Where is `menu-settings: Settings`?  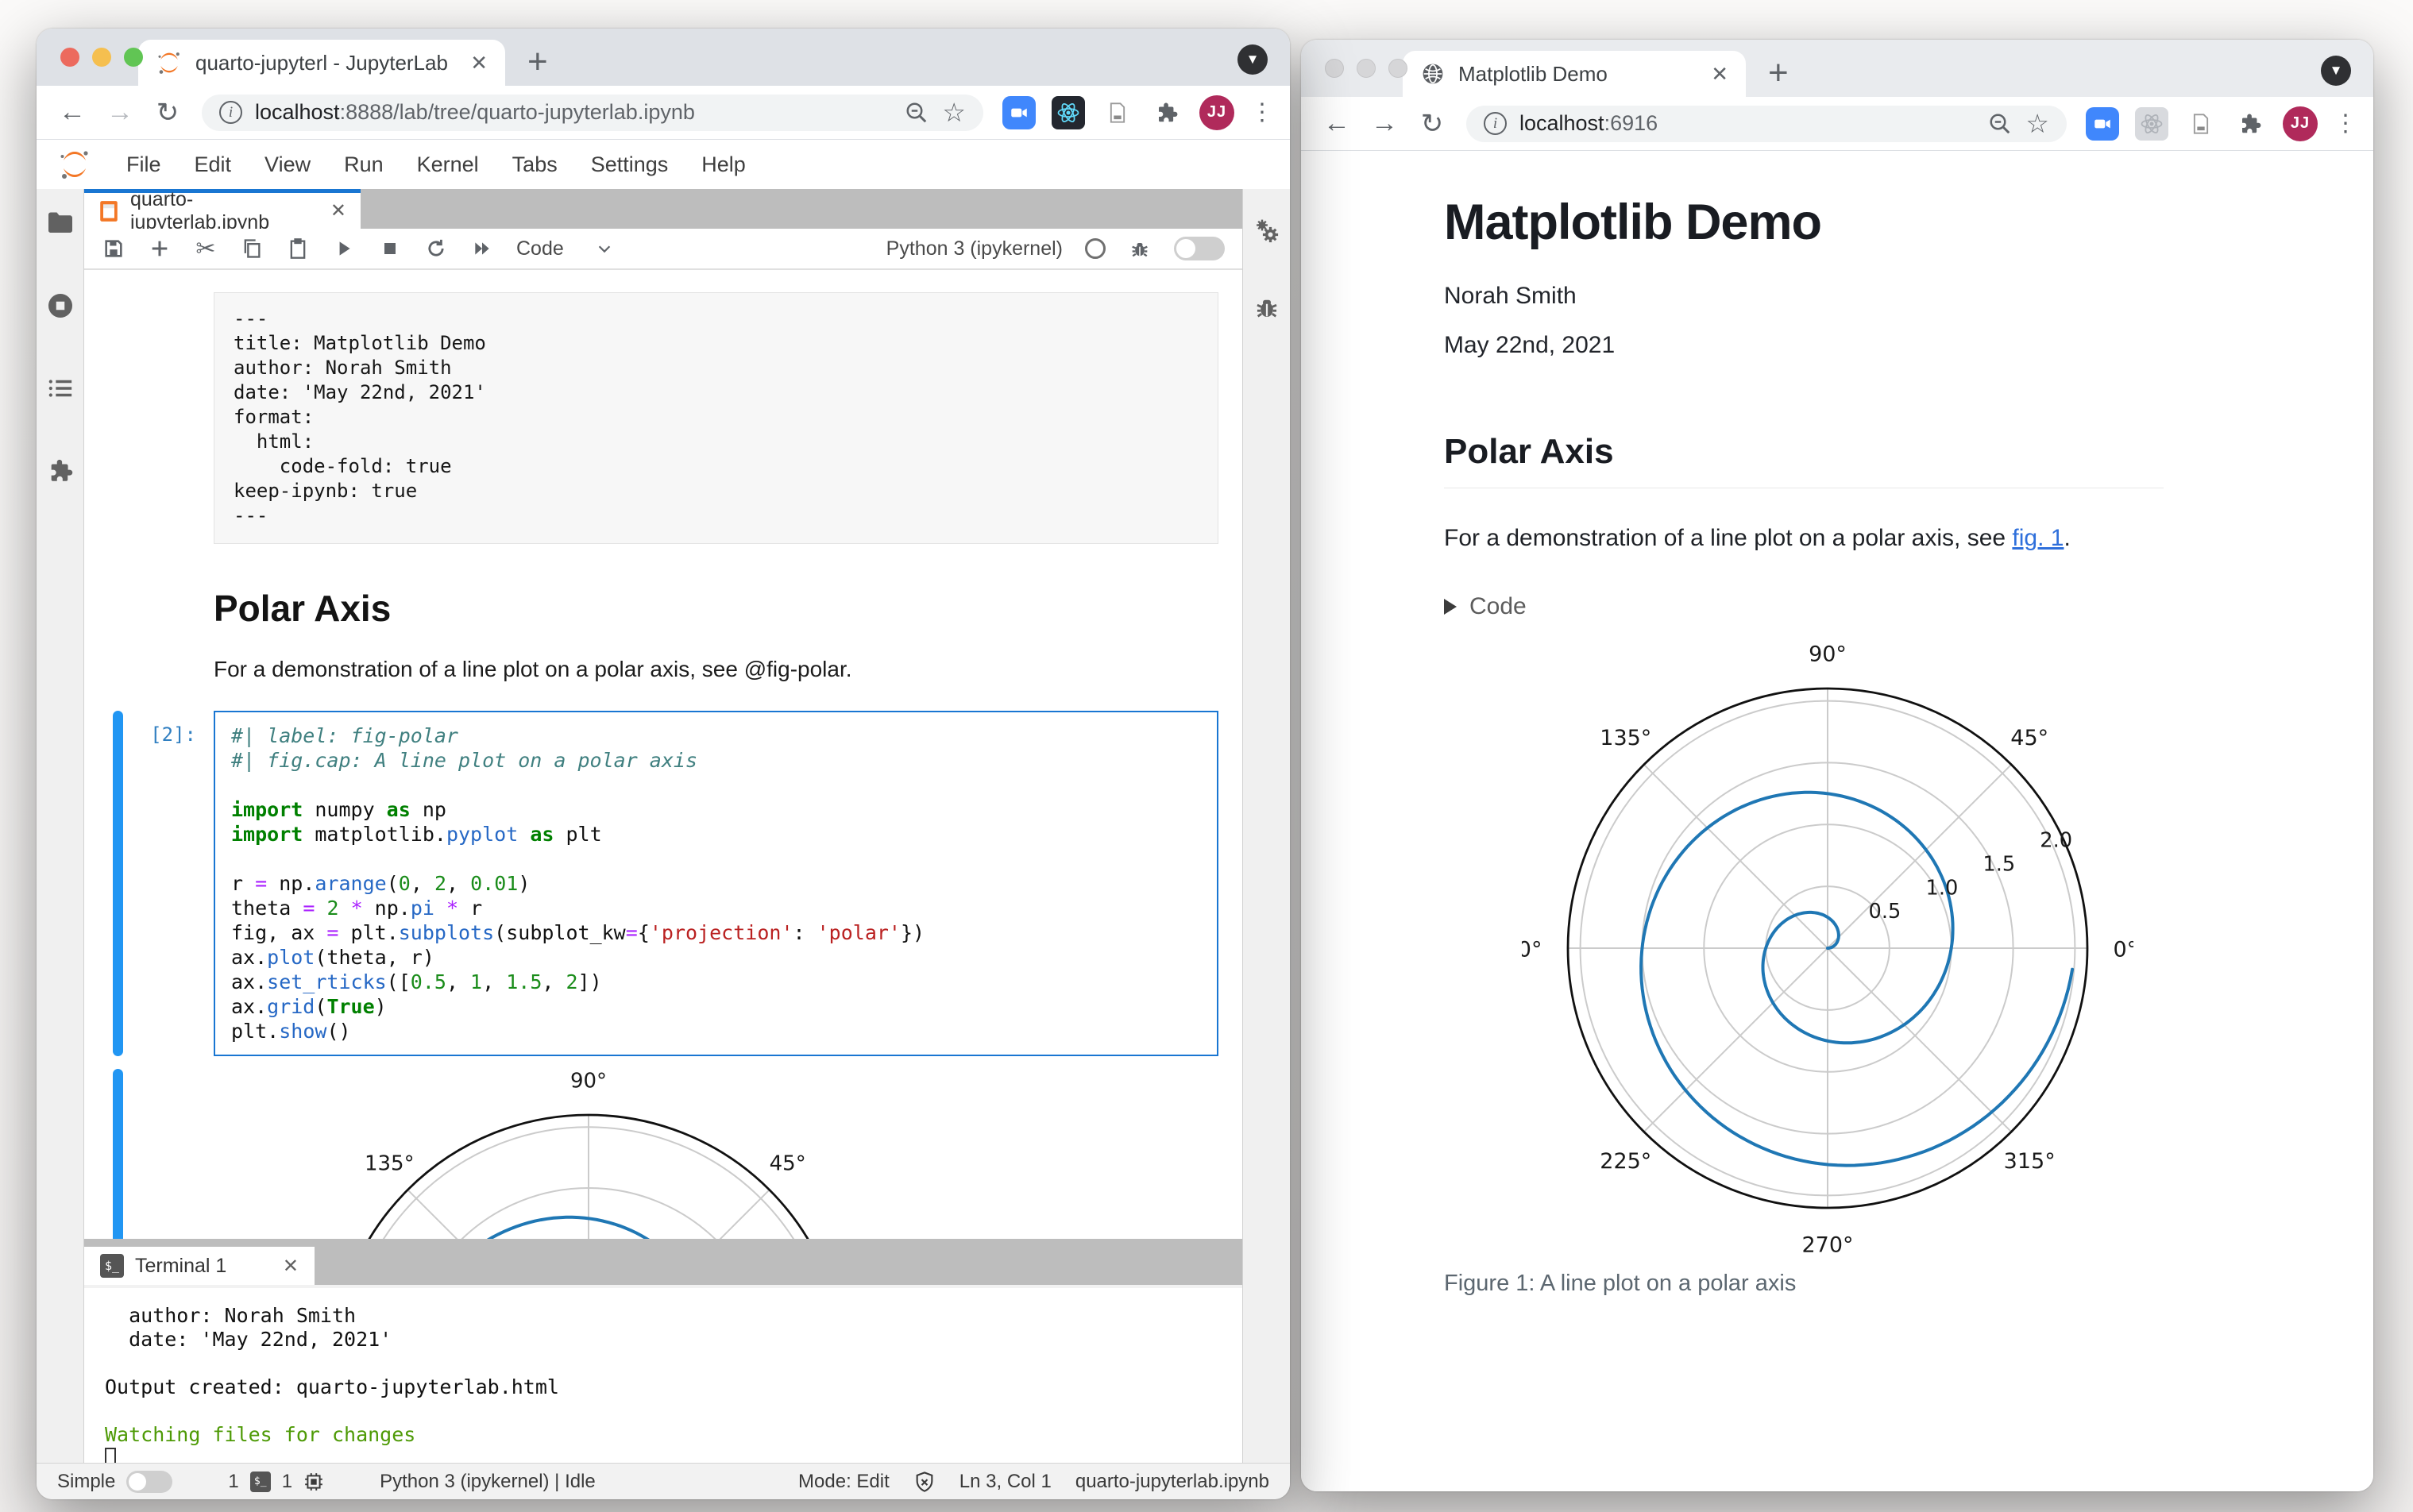 menu-settings: Settings is located at coordinates (629, 164).